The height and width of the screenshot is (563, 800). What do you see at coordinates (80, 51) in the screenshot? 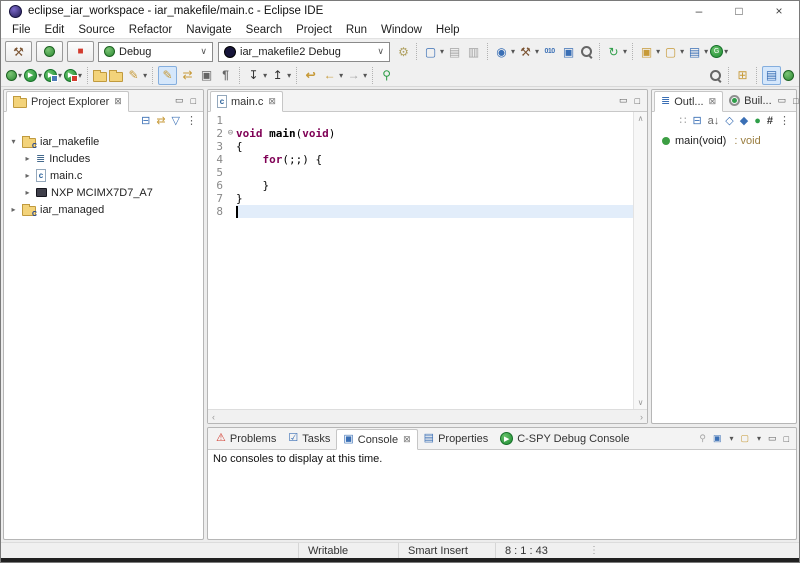
I see `stop-button: ■` at bounding box center [80, 51].